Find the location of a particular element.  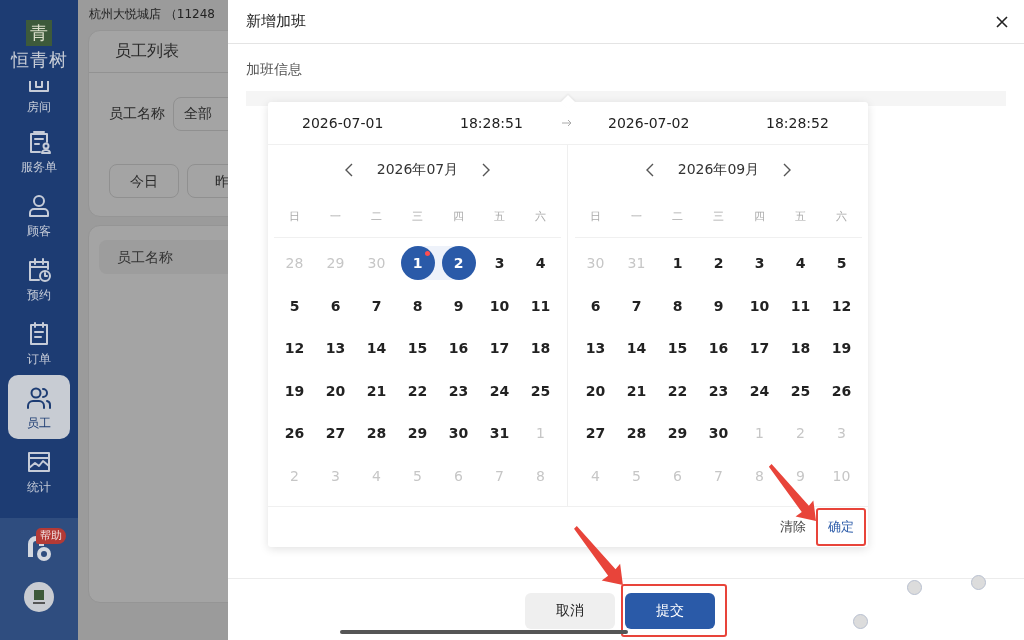

end-time: 18:28:52 is located at coordinates (797, 123).